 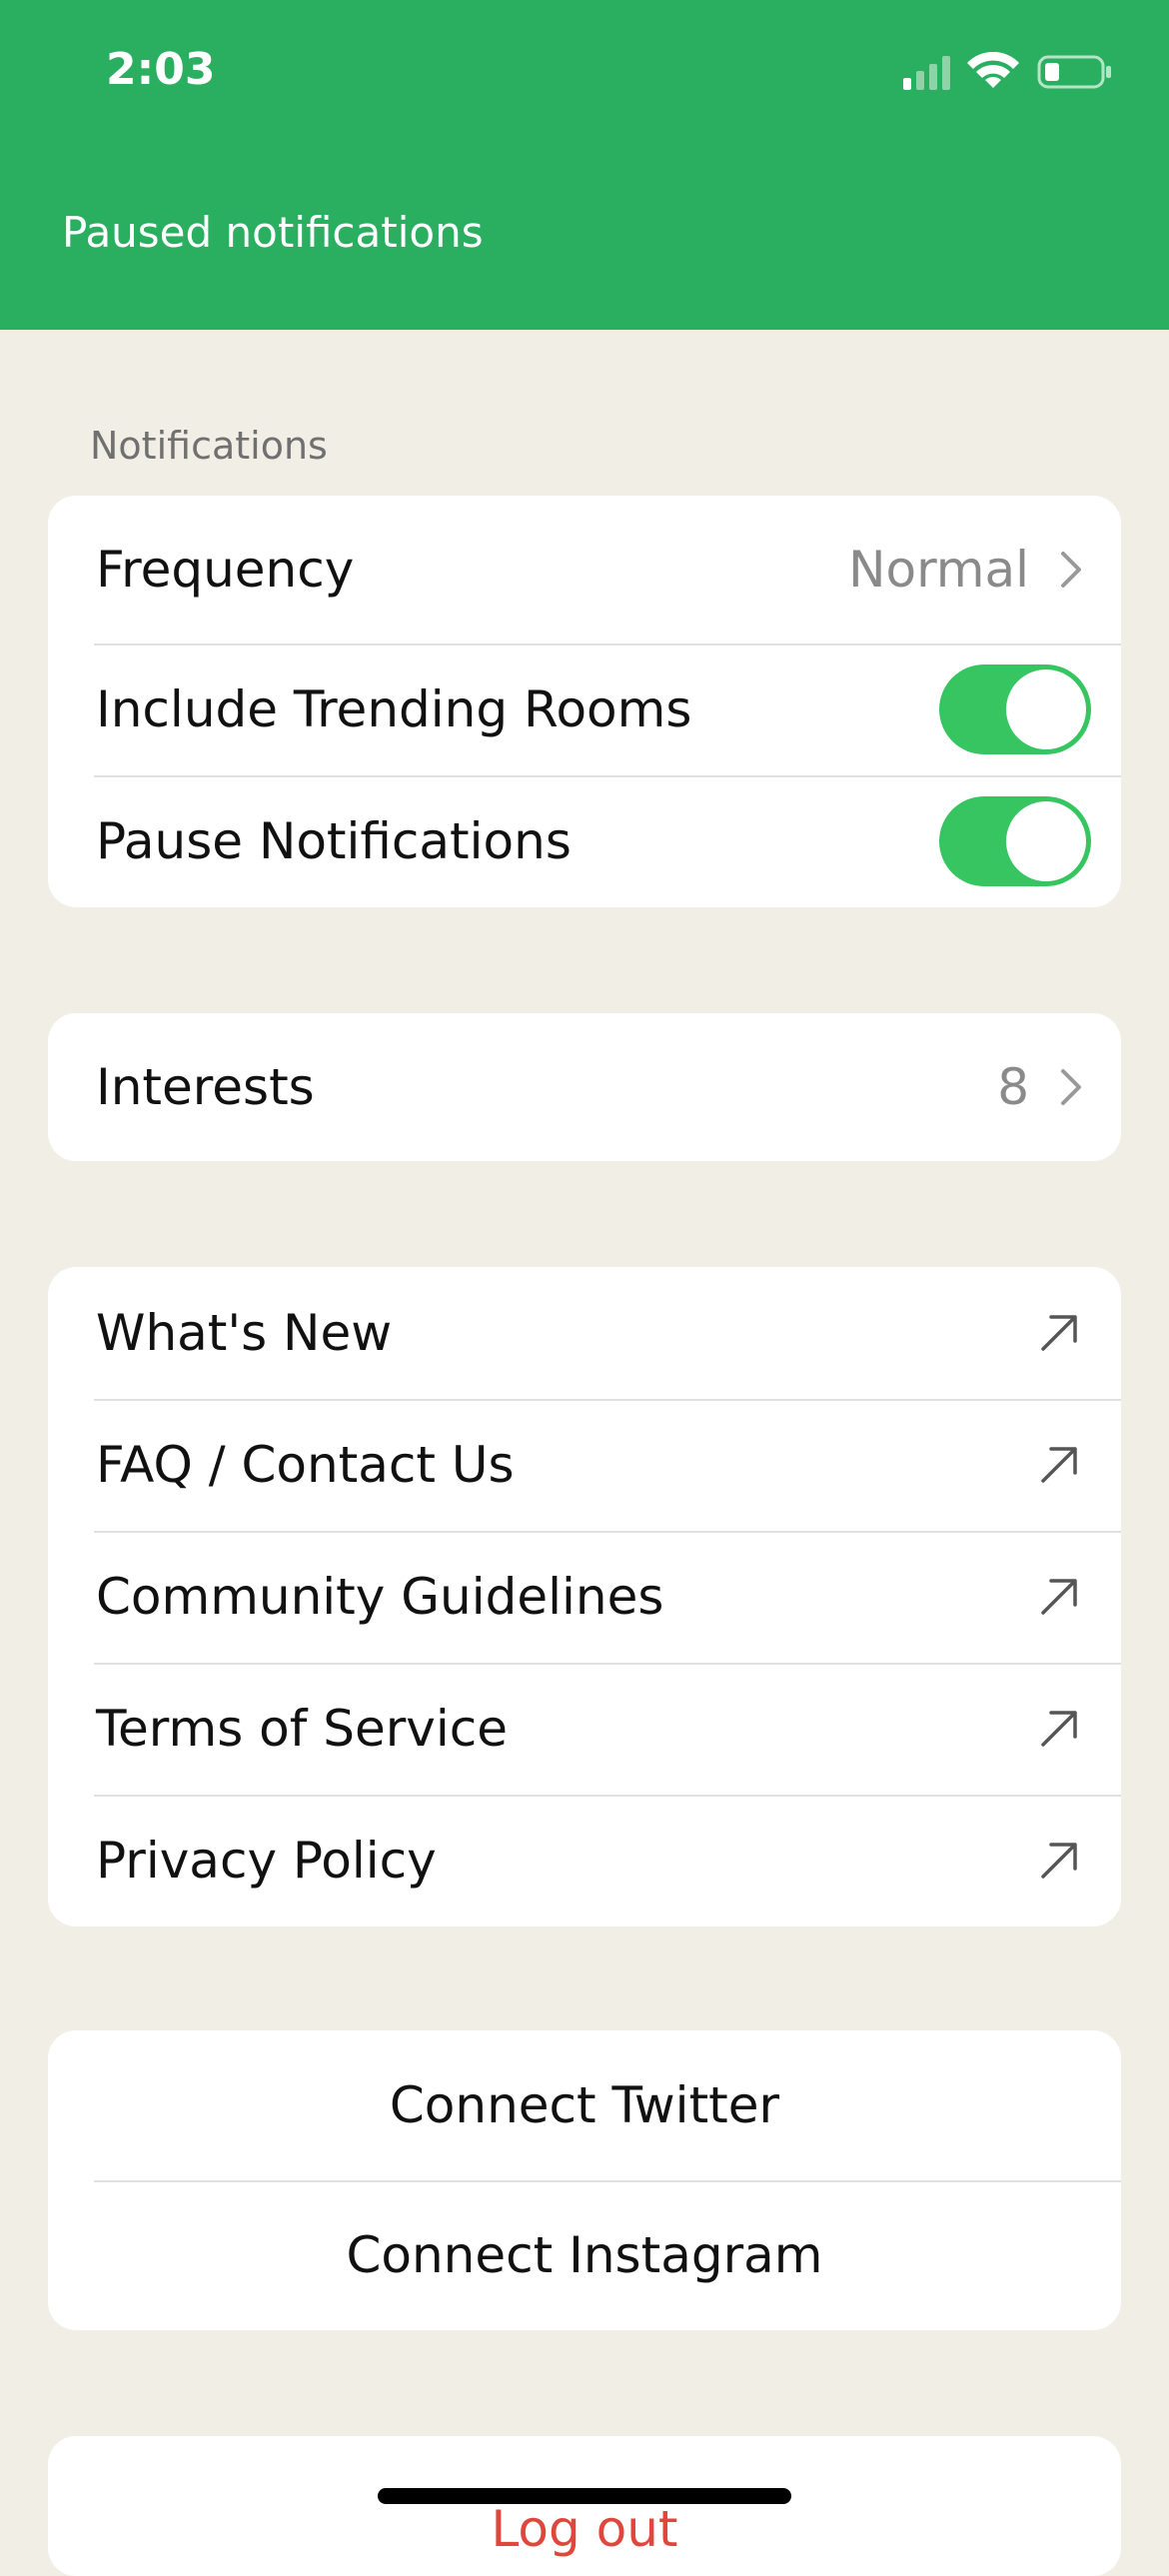 I want to click on include-trending-rooms-toggle, so click(x=1015, y=709).